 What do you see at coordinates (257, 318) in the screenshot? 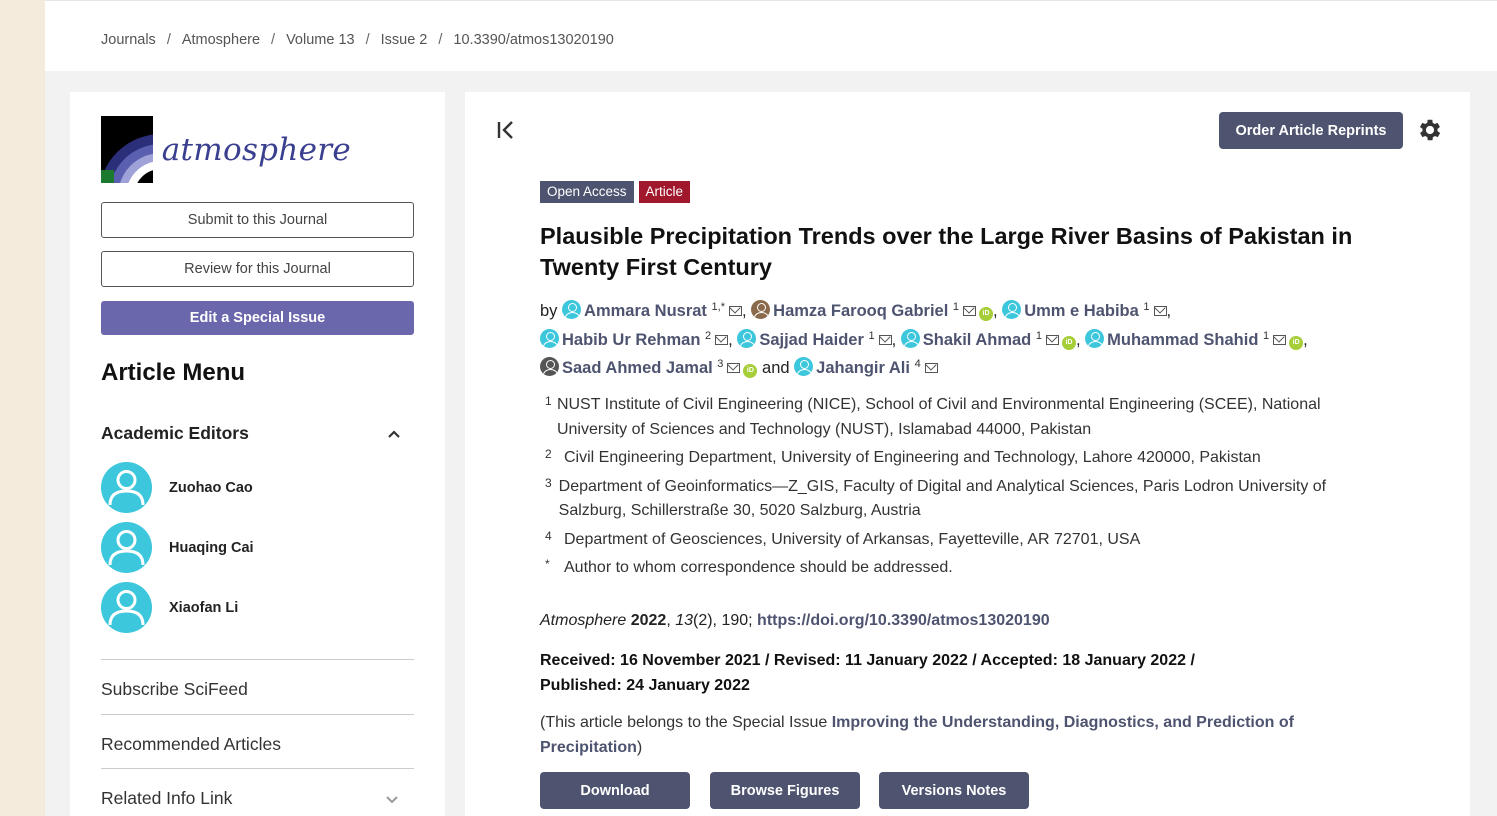
I see `edit-special-issue-button: Edit a Special Issue` at bounding box center [257, 318].